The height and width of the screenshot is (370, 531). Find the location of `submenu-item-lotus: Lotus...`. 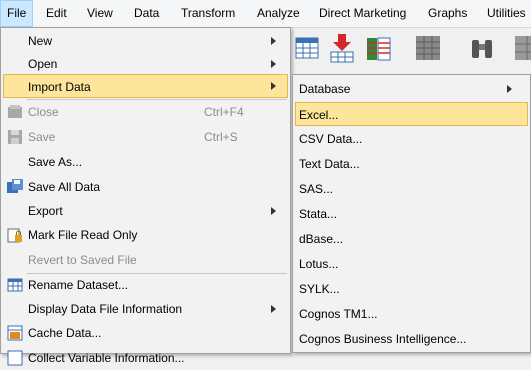

submenu-item-lotus: Lotus... is located at coordinates (411, 264).